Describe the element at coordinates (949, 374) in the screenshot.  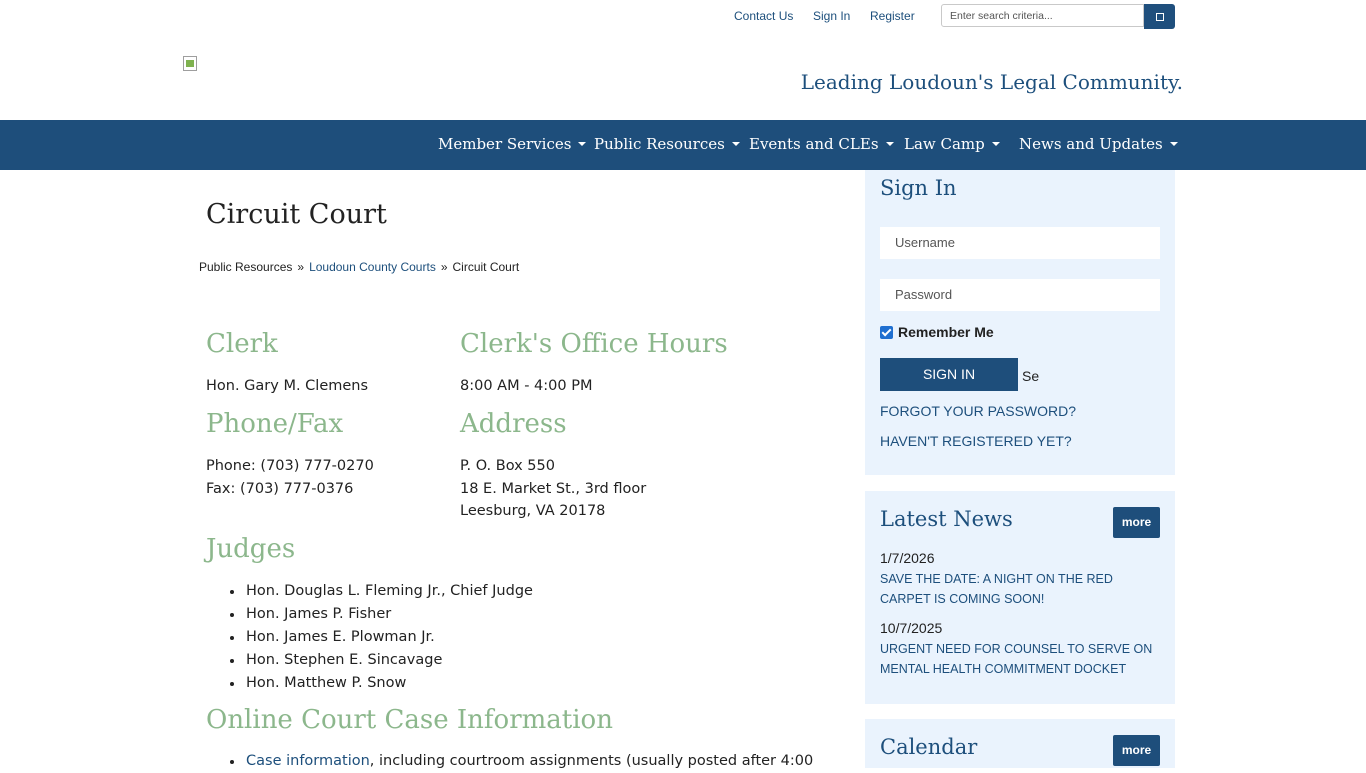
I see `sign-in-button: SIGN IN` at that location.